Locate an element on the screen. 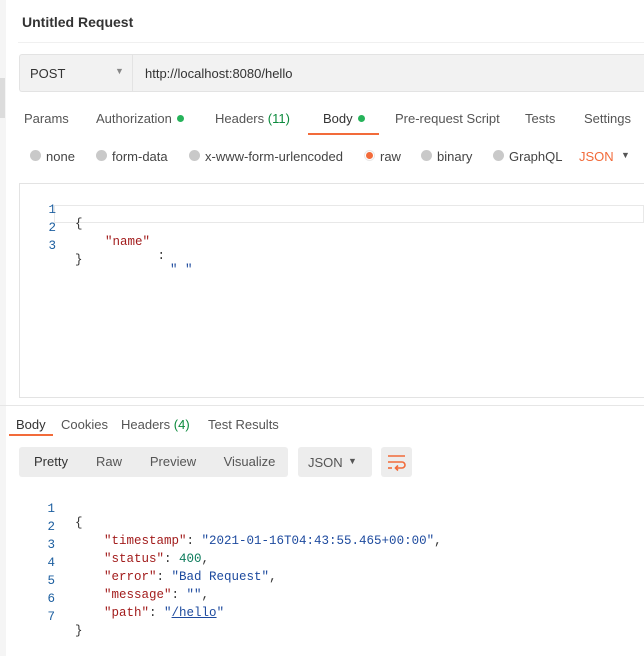 The width and height of the screenshot is (644, 656). tab-settings: Settings is located at coordinates (607, 118).